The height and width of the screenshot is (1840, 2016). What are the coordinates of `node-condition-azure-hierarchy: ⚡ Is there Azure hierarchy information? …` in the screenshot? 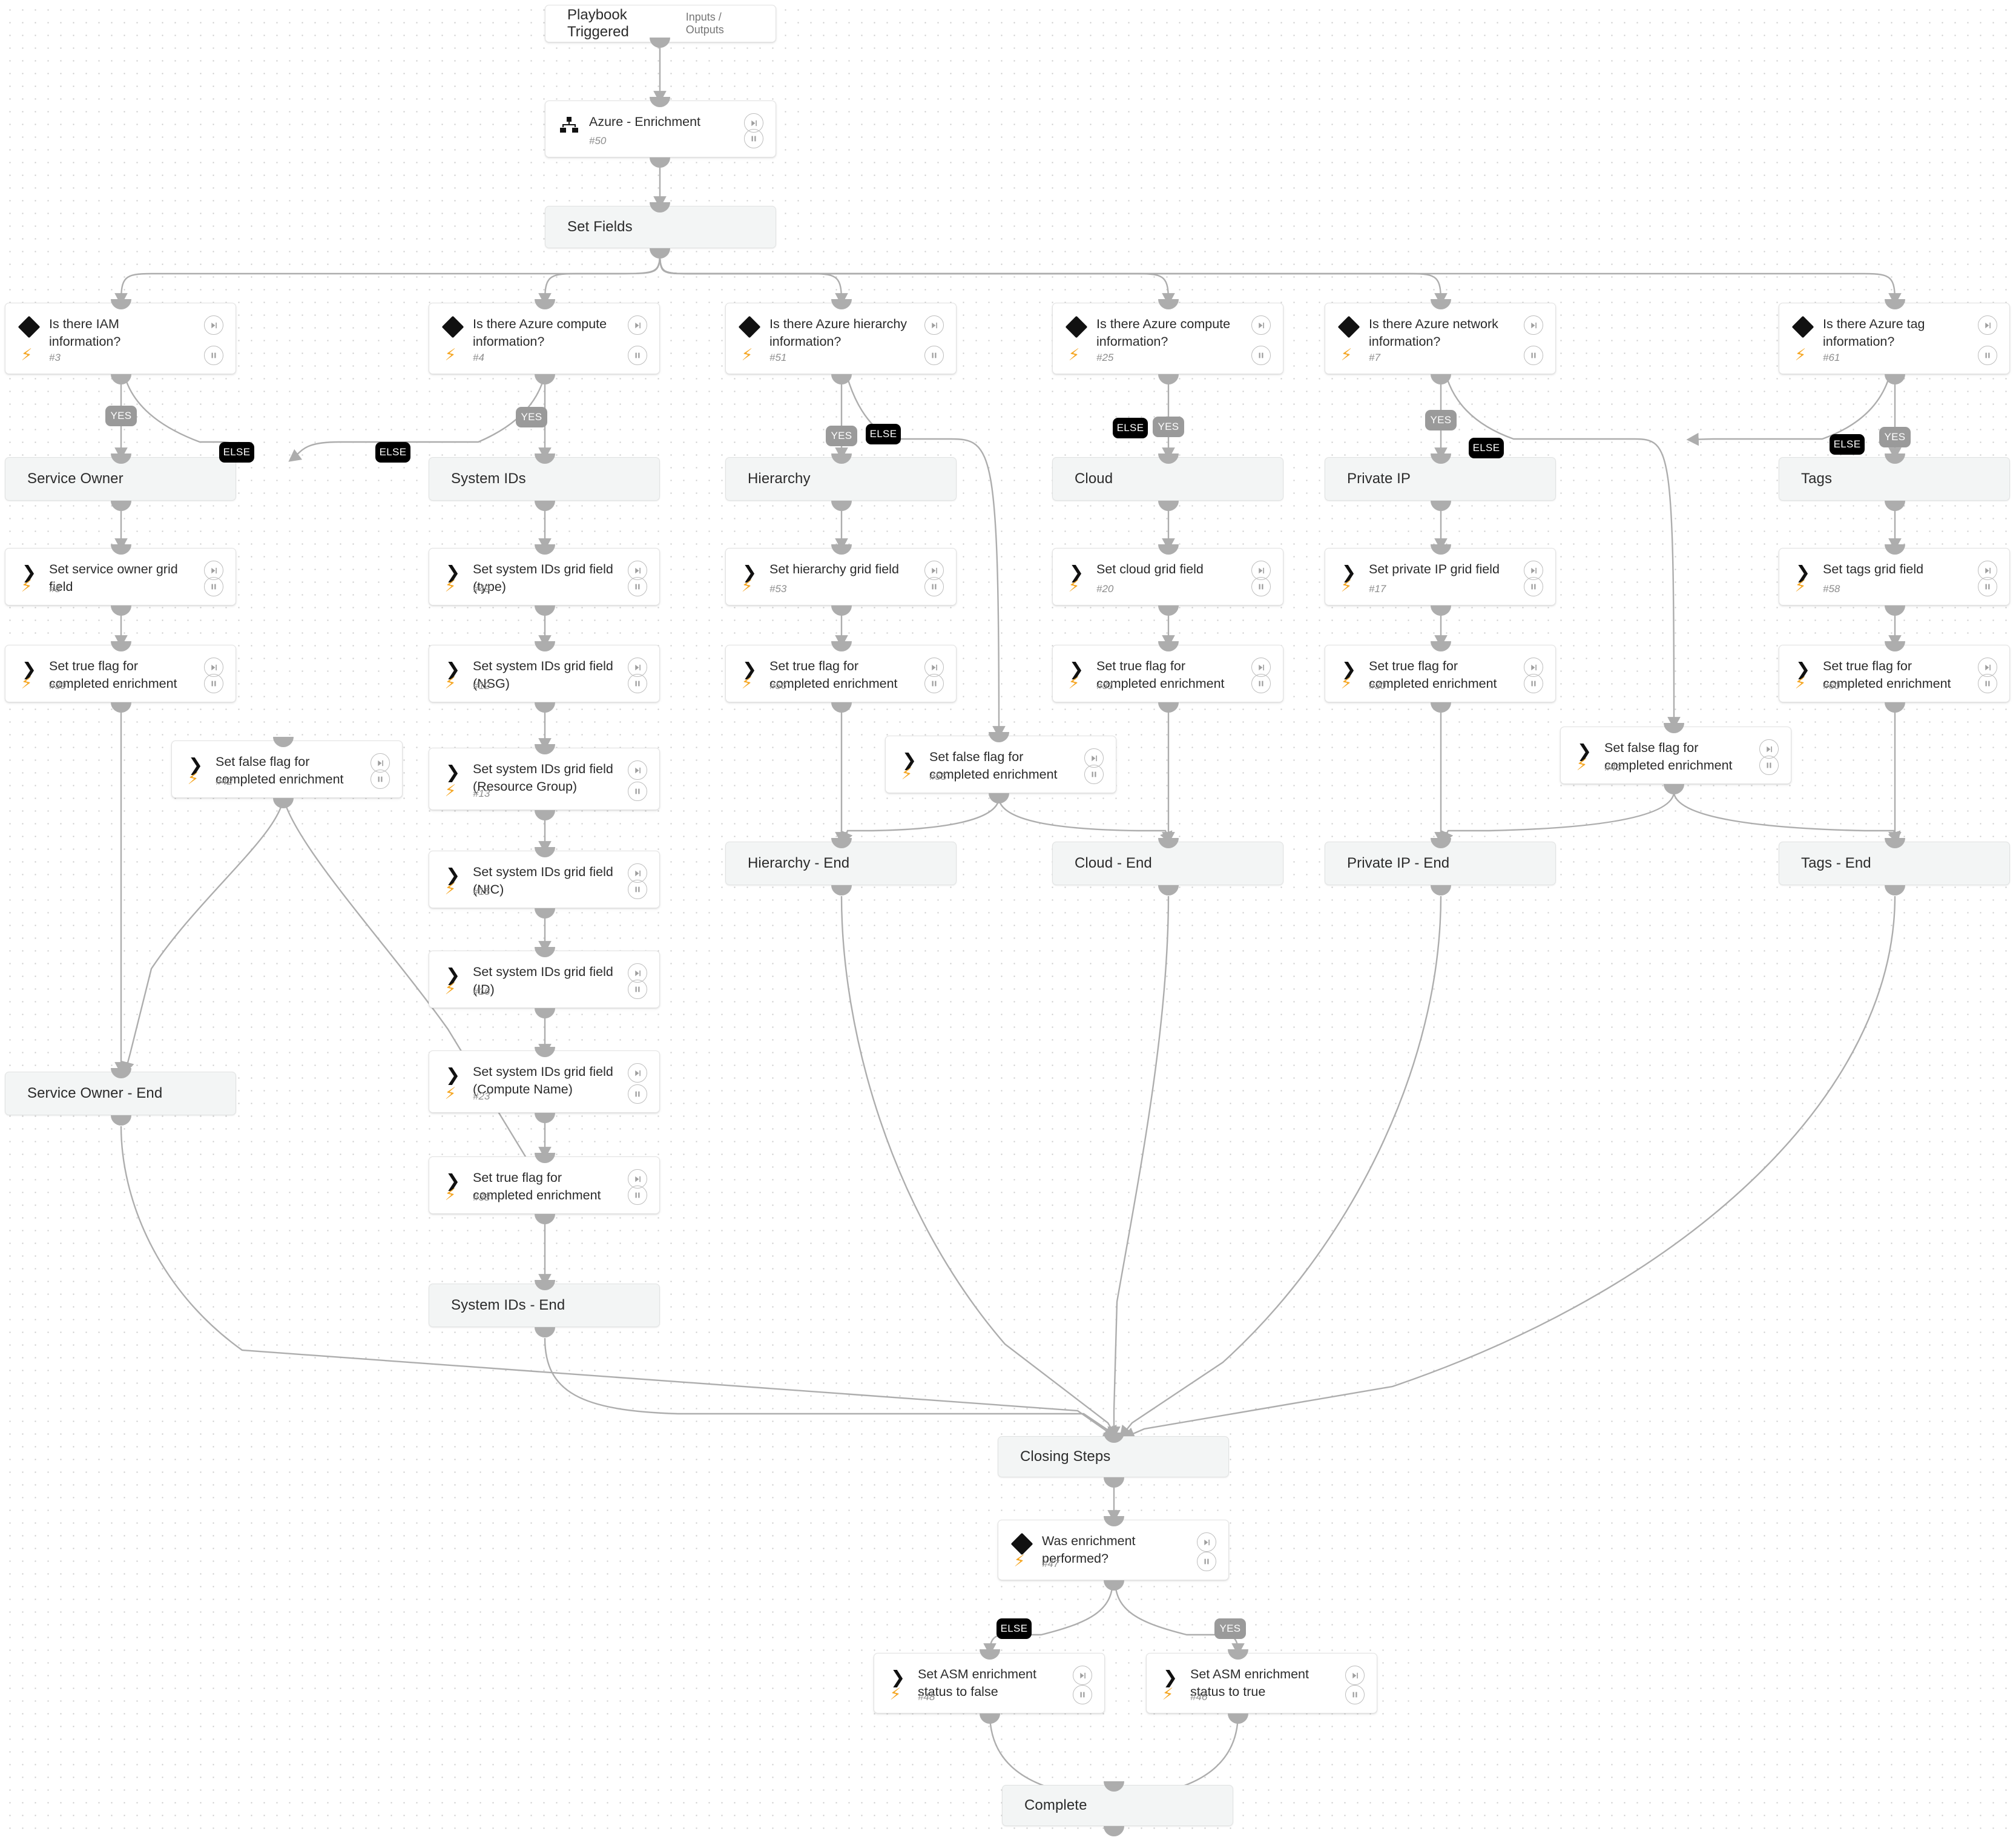 It's located at (841, 338).